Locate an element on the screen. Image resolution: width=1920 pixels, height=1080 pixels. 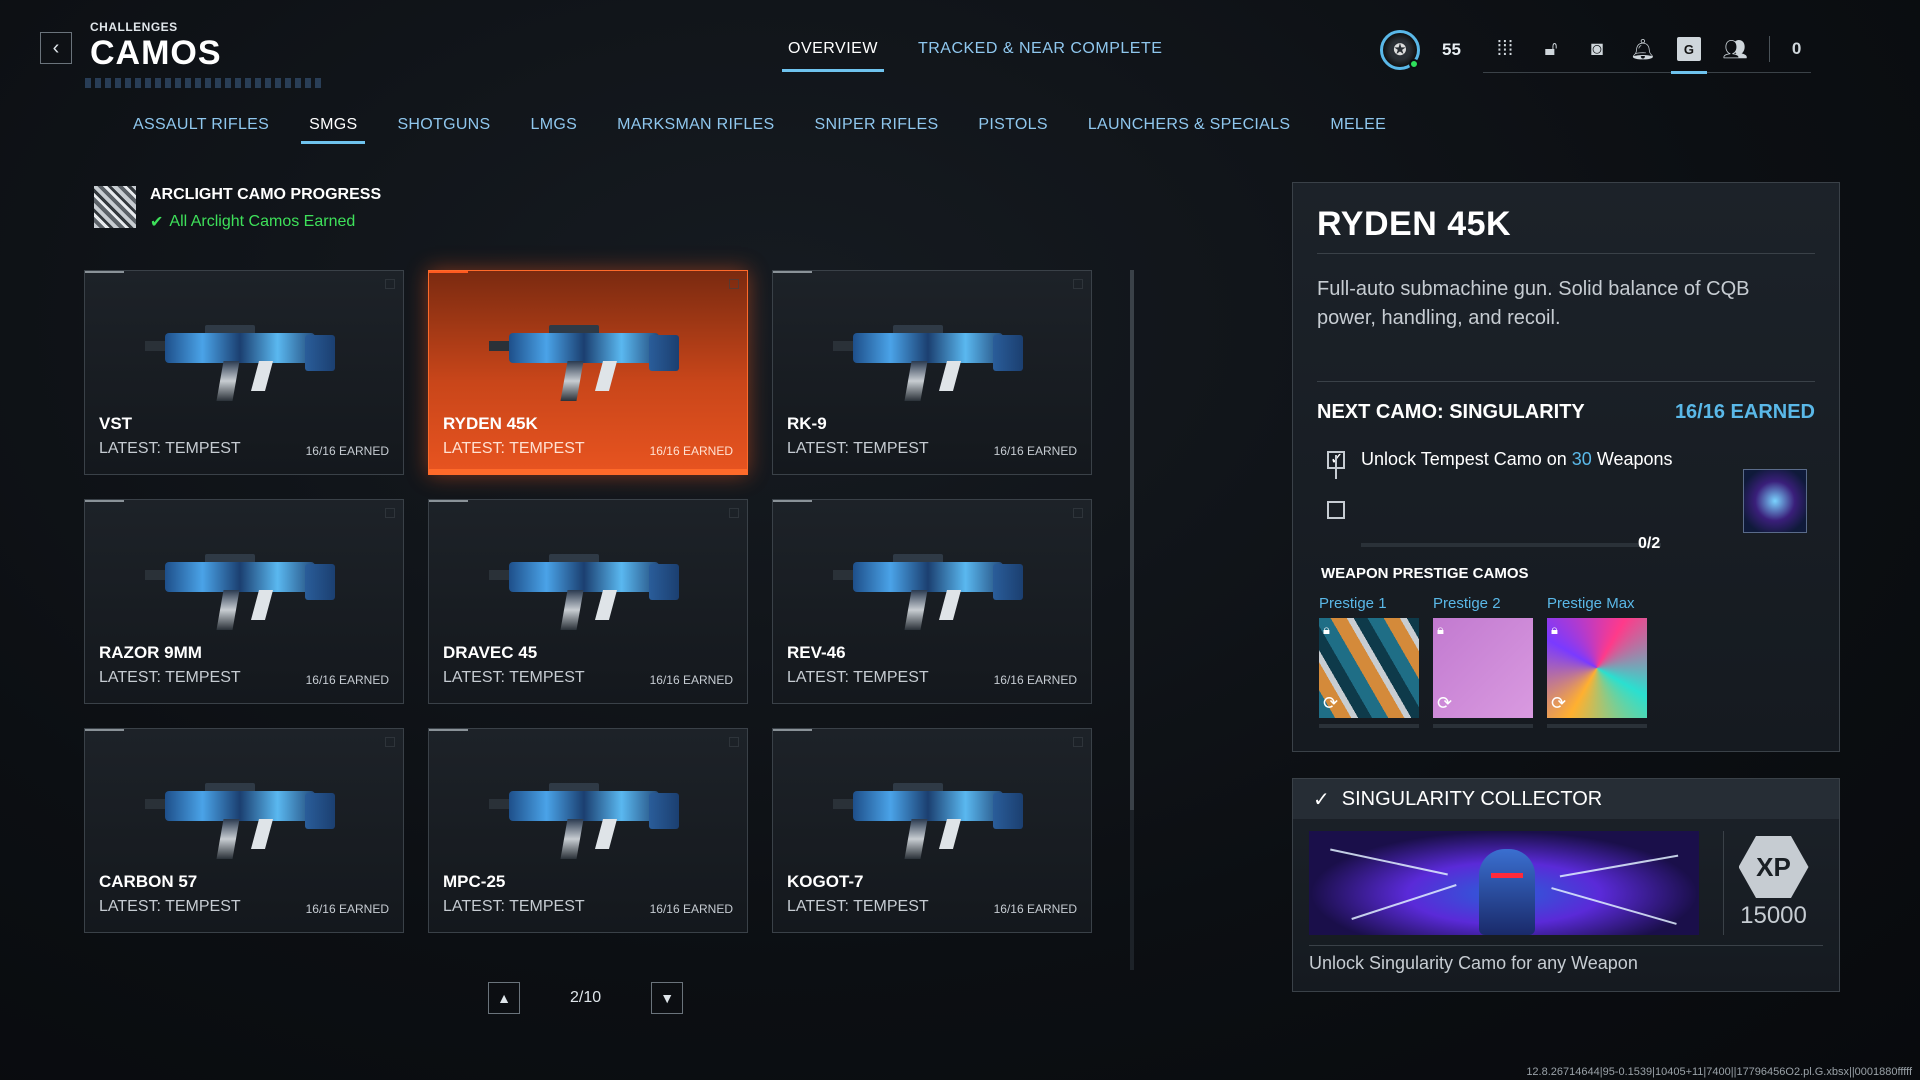
weapon-card: KOGOT-7 LATEST: TEMPEST 16/16 EARNED is located at coordinates (932, 830).